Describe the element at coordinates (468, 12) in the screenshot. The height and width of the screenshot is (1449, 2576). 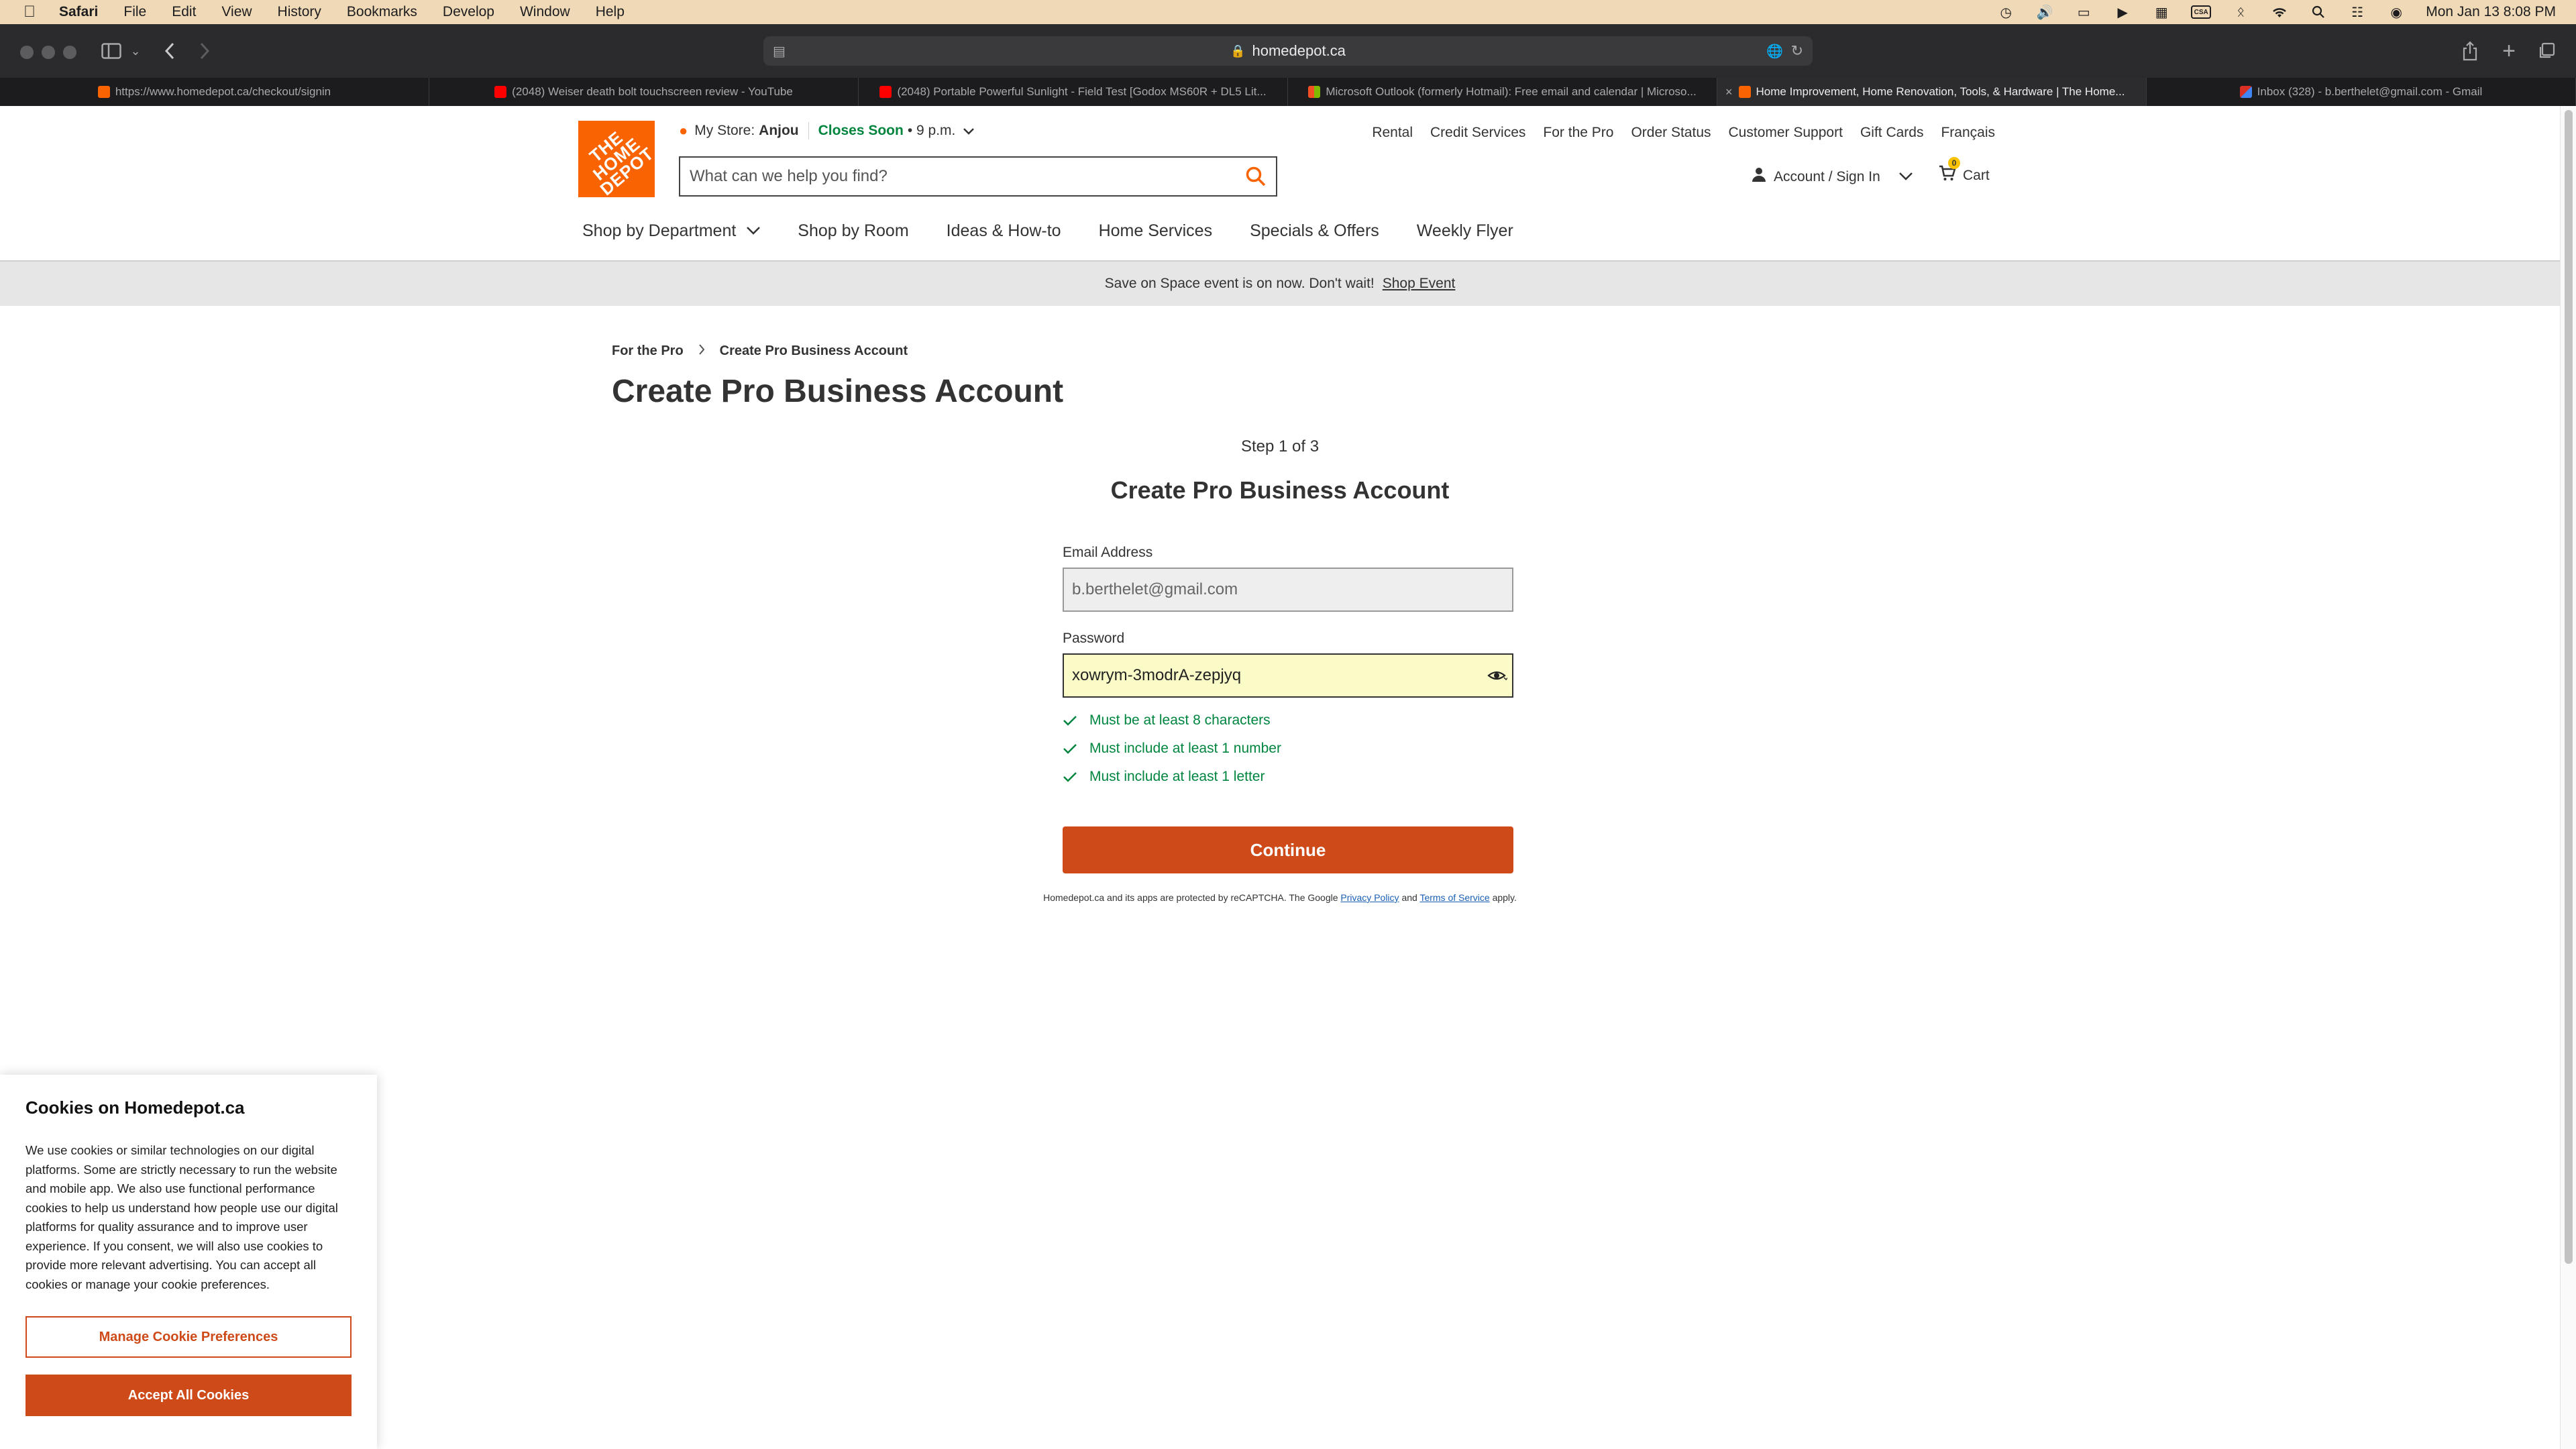
I see `menu-develop: Develop` at that location.